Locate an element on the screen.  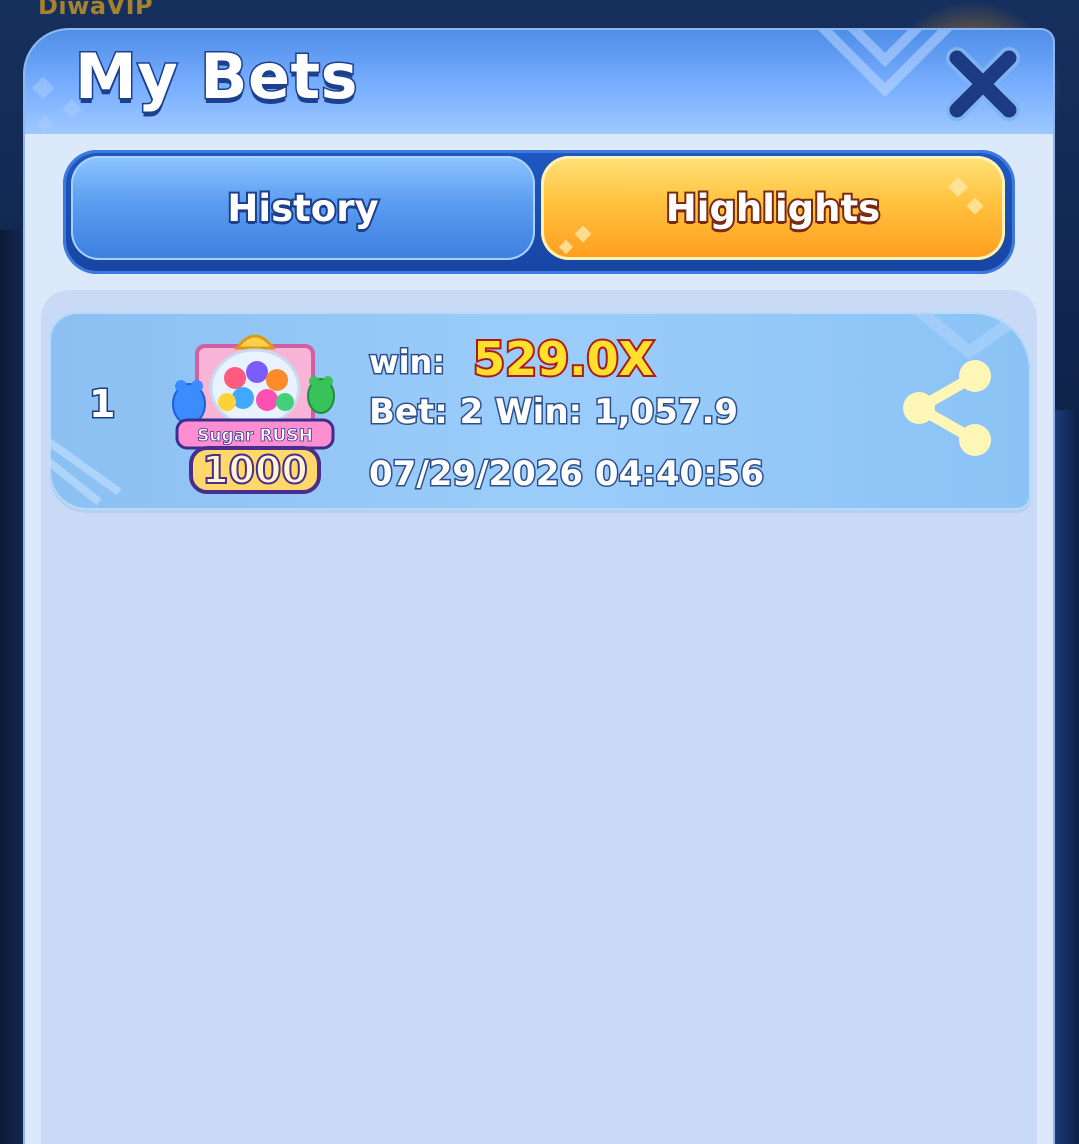
share-button is located at coordinates (947, 408).